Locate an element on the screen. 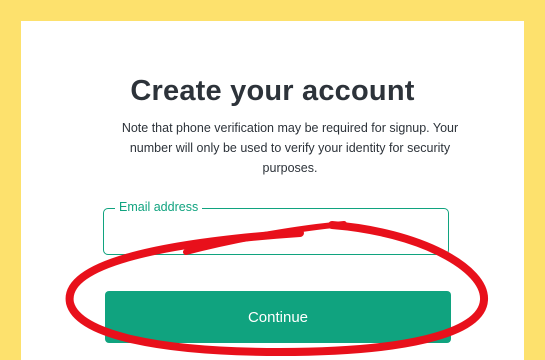 This screenshot has height=360, width=545. email-input is located at coordinates (276, 231).